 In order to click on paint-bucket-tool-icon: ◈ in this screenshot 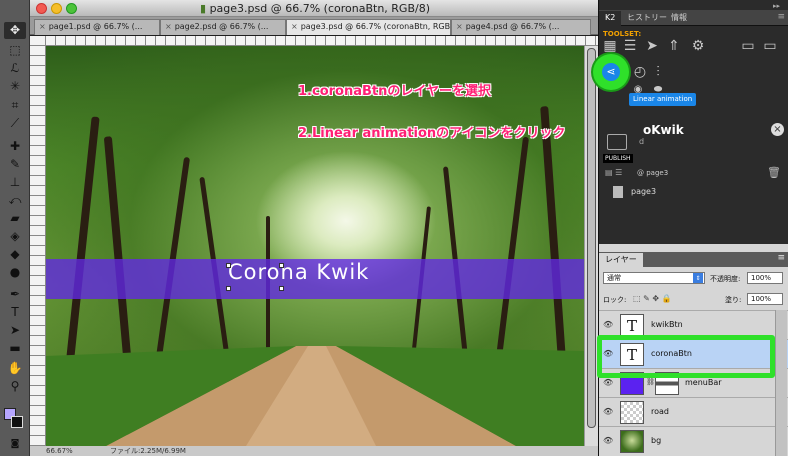, I will do `click(15, 236)`.